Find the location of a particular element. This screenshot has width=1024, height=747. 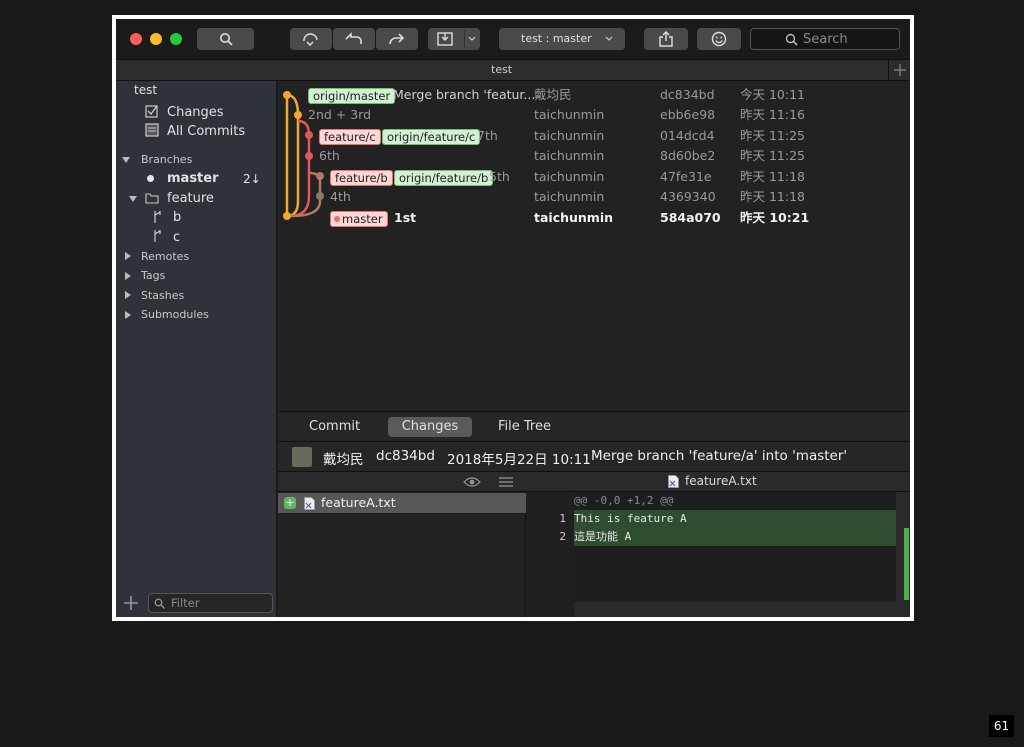

horizontal-scrollbar is located at coordinates (735, 609).